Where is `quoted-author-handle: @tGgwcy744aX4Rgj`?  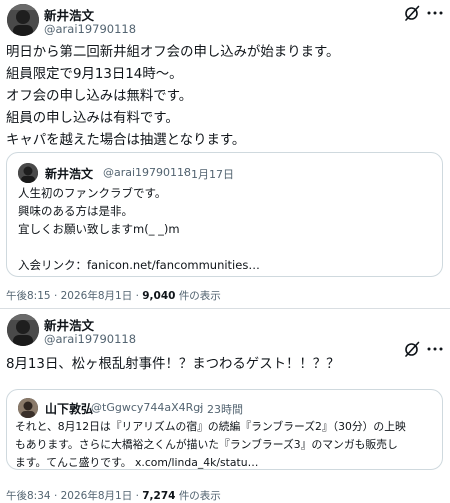 quoted-author-handle: @tGgwcy744aX4Rgj is located at coordinates (147, 407).